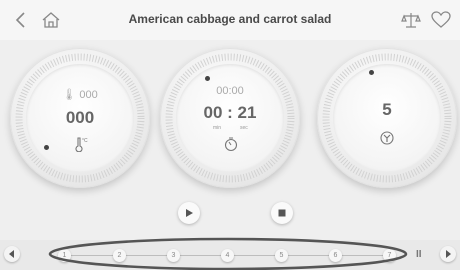 The width and height of the screenshot is (460, 270). What do you see at coordinates (228, 253) in the screenshot?
I see `annotation-ellipse` at bounding box center [228, 253].